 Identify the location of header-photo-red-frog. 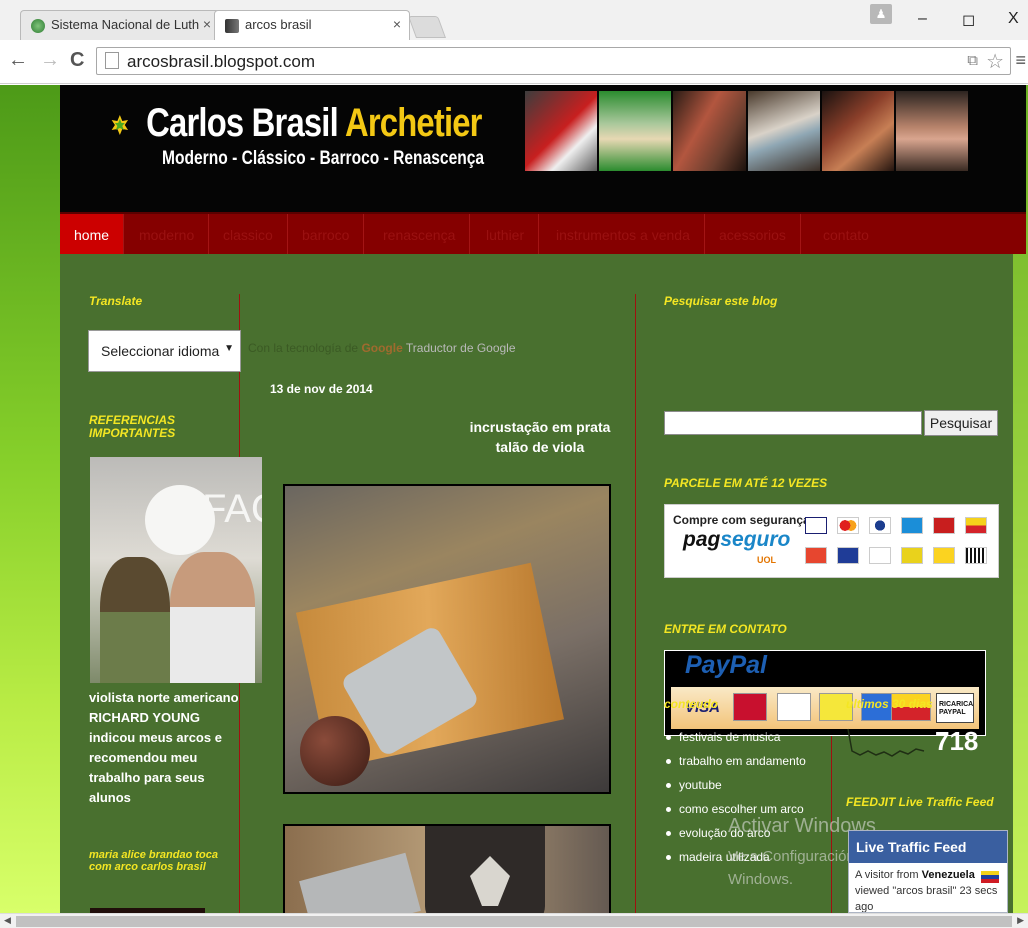
(561, 131).